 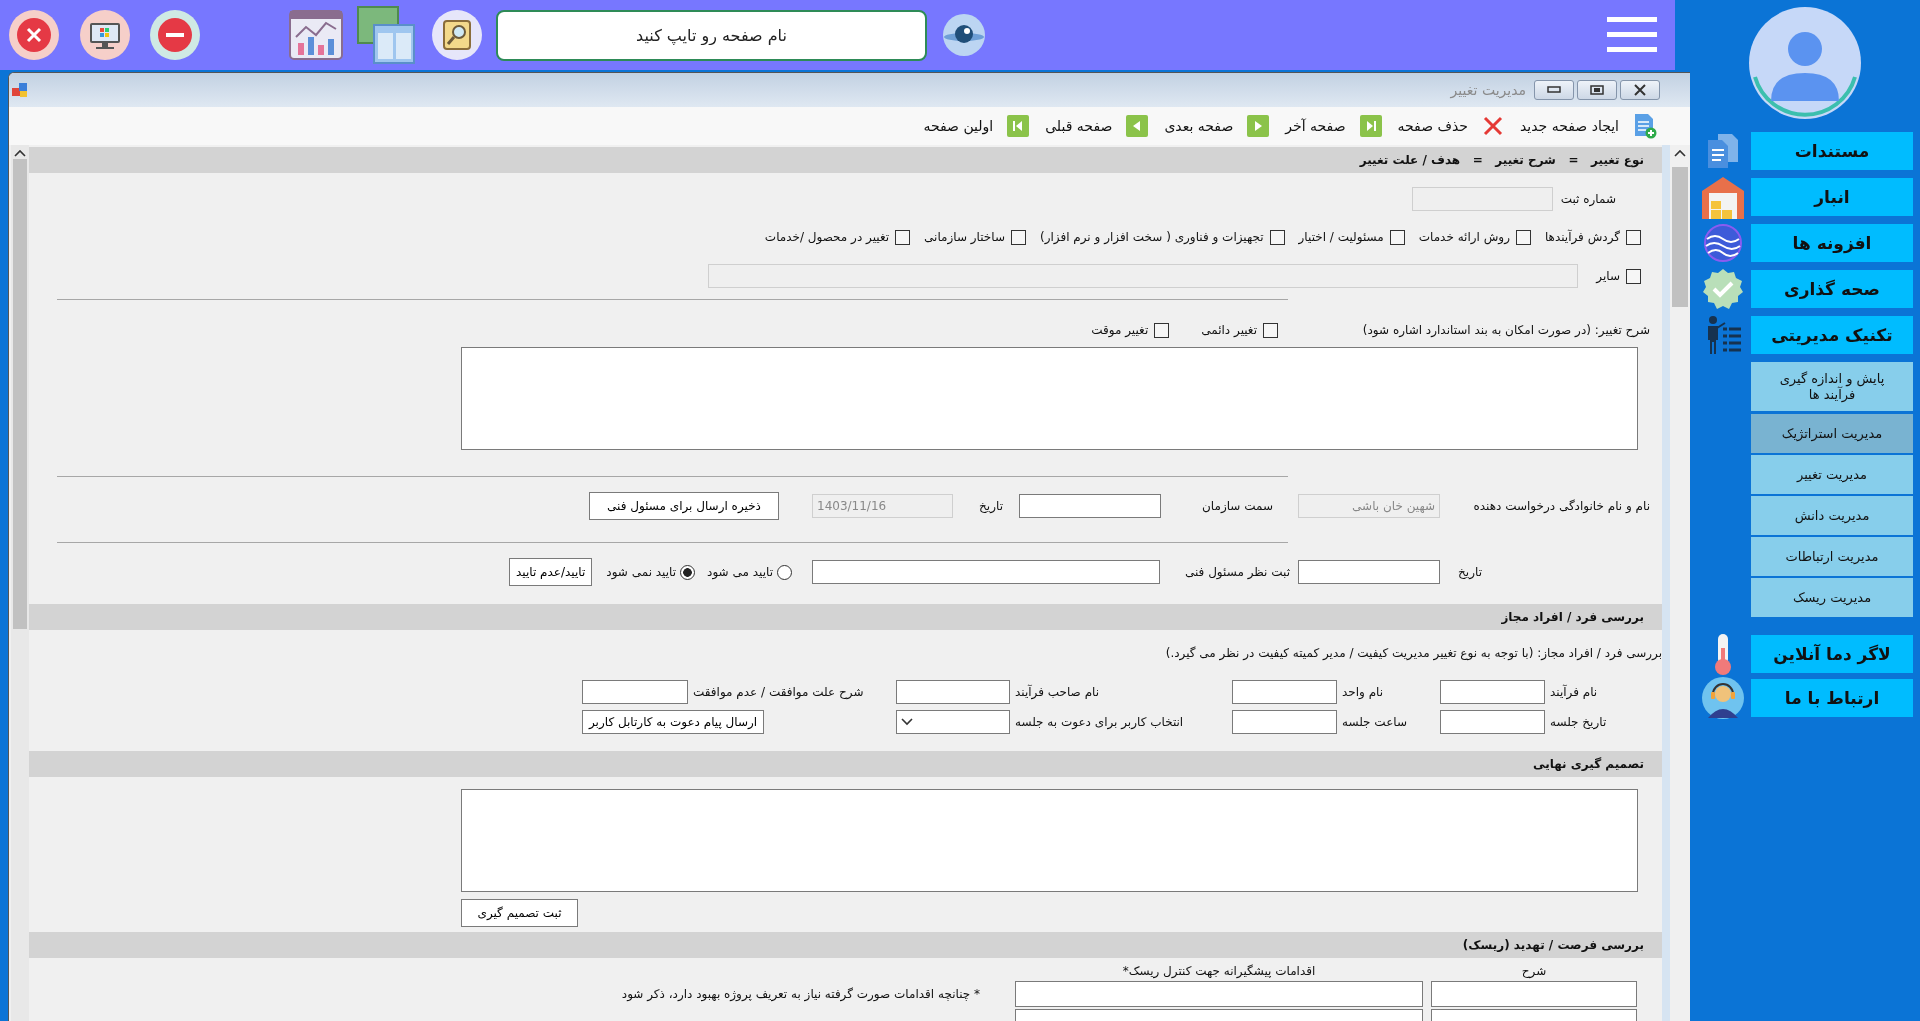 What do you see at coordinates (1832, 433) in the screenshot?
I see `sidebar-item: مدیریت استراتژیک` at bounding box center [1832, 433].